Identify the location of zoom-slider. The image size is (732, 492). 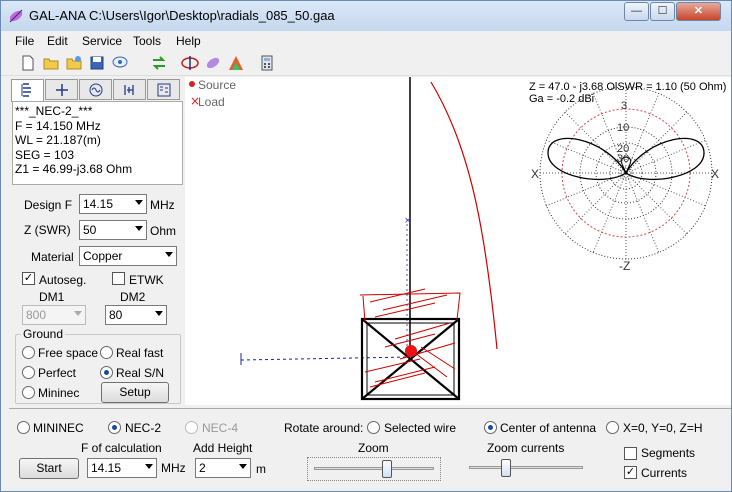
(374, 469).